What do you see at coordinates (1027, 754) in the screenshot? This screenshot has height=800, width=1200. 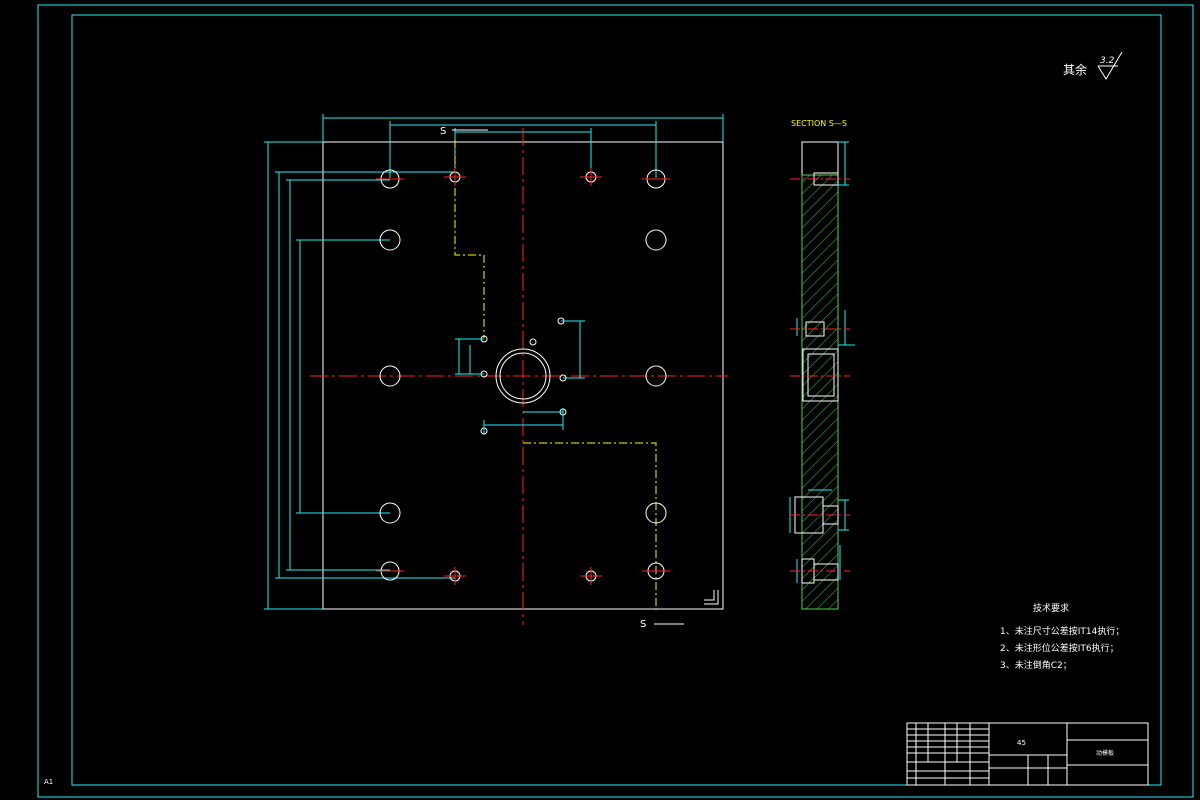 I see `title-block: 45 动模板` at bounding box center [1027, 754].